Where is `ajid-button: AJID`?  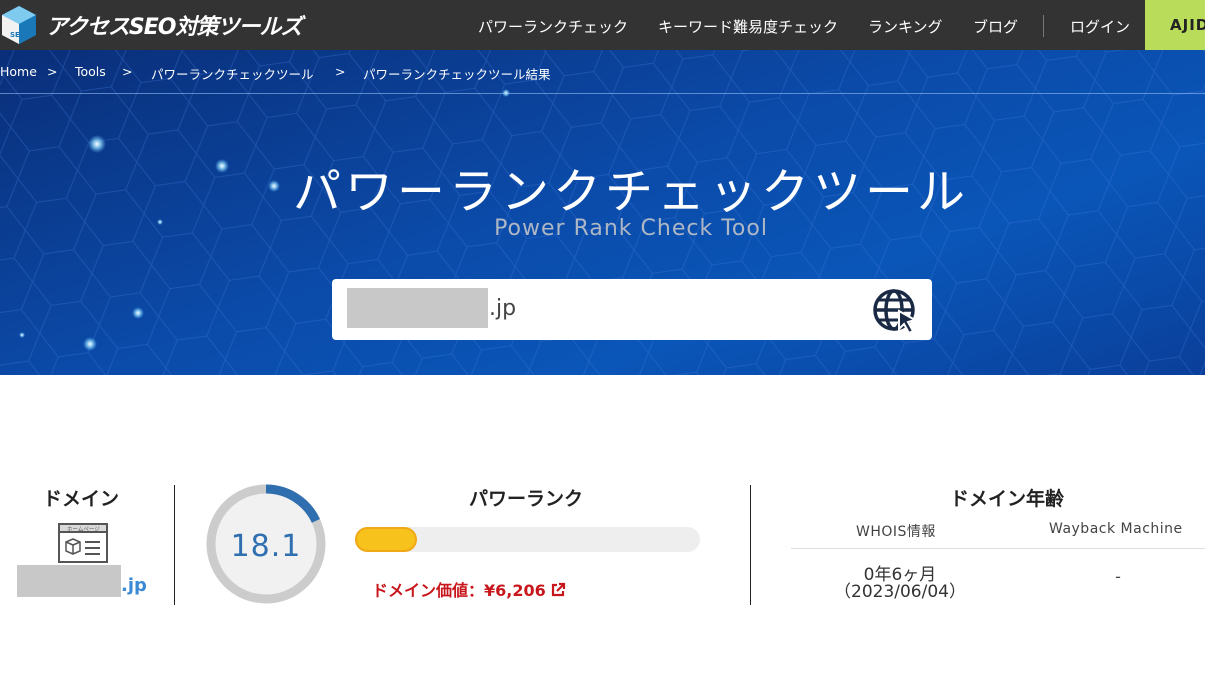
ajid-button: AJID is located at coordinates (1175, 25).